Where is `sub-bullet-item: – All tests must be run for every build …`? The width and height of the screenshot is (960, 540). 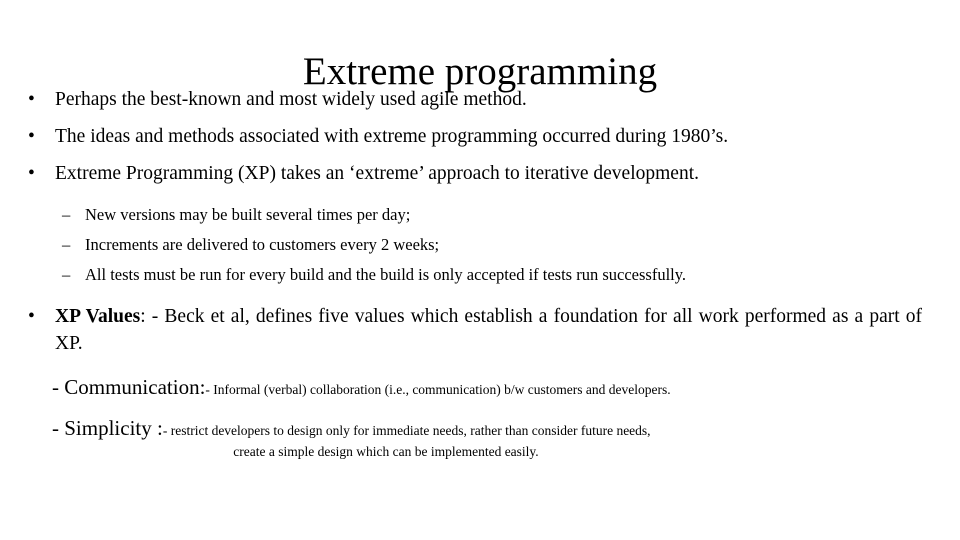
sub-bullet-item: – All tests must be run for every build … is located at coordinates (480, 275).